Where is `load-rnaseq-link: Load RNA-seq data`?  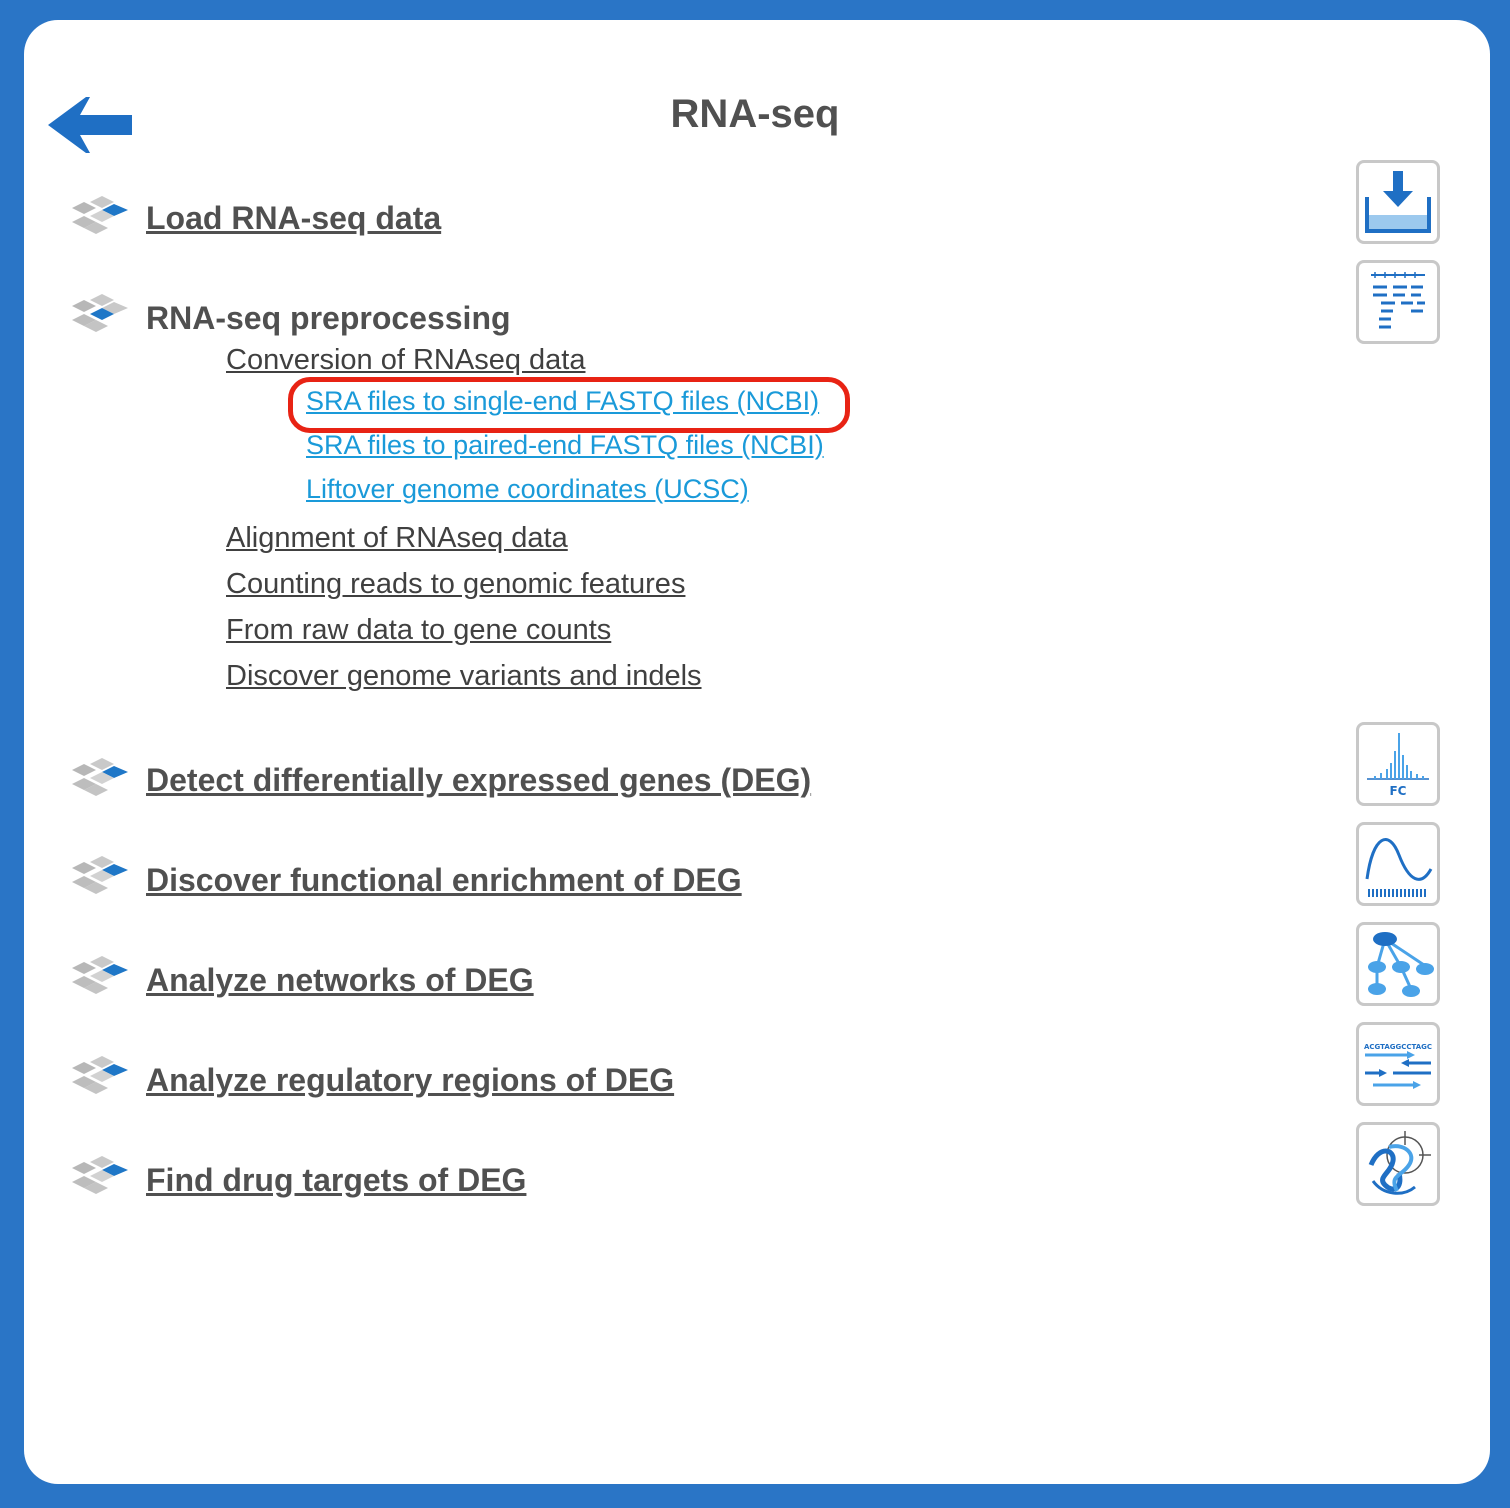 load-rnaseq-link: Load RNA-seq data is located at coordinates (293, 218).